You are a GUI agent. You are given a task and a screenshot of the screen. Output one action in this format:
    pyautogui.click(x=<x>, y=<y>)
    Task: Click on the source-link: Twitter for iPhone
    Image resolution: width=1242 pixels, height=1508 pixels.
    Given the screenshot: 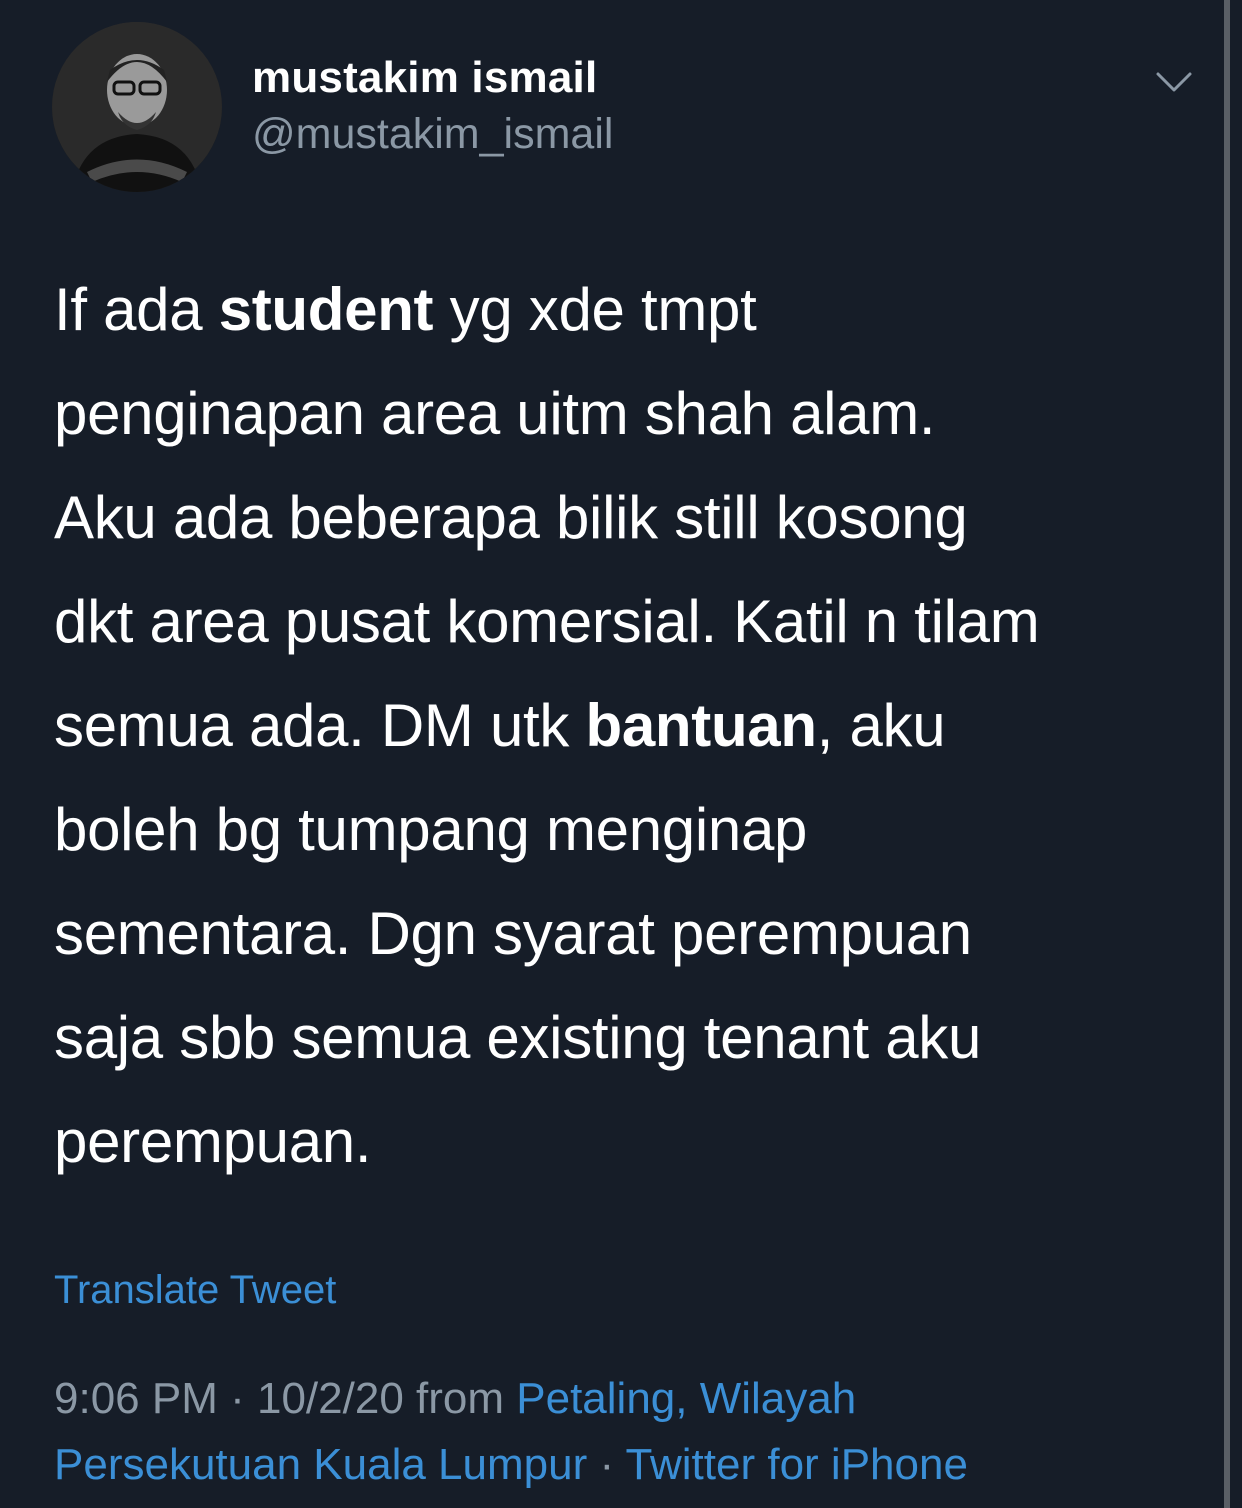 What is the action you would take?
    pyautogui.click(x=797, y=1464)
    